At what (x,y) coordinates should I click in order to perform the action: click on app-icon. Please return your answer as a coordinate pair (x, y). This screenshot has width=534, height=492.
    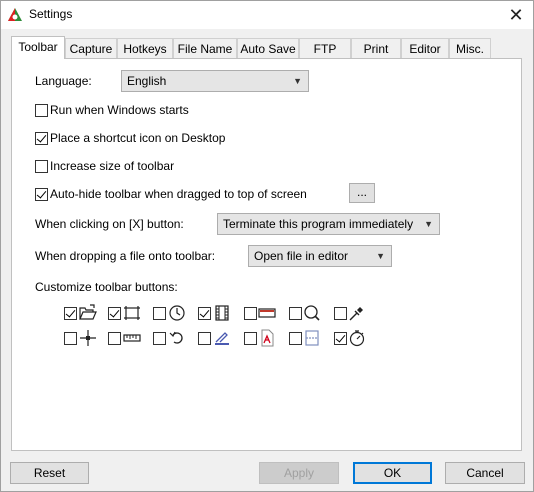
    Looking at the image, I should click on (15, 14).